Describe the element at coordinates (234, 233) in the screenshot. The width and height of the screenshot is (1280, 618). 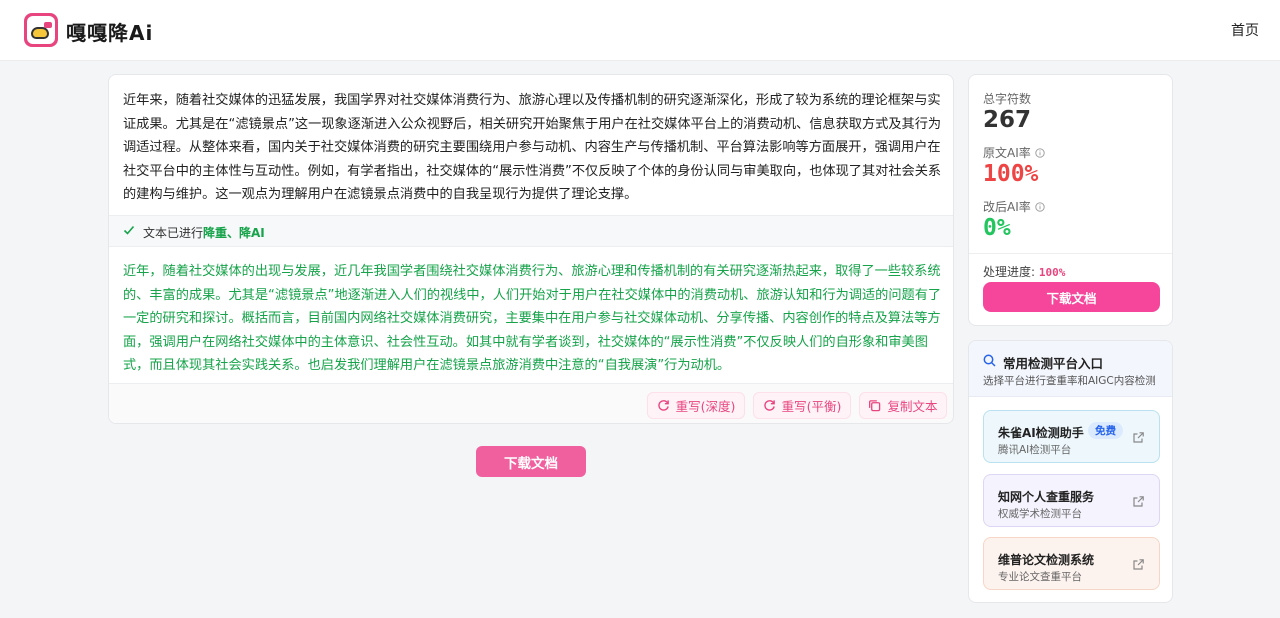
I see `status-highlight: 降重、降AI` at that location.